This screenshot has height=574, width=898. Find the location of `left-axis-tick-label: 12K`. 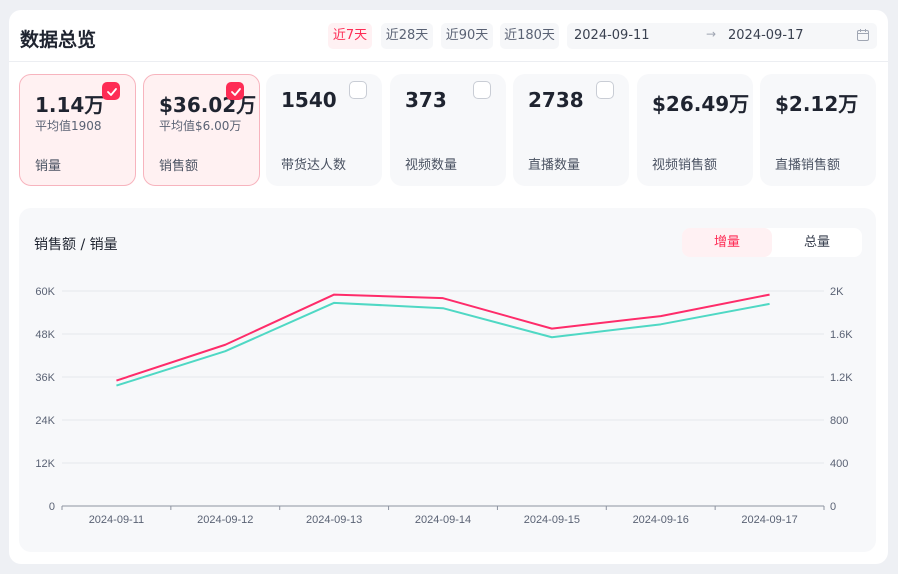

left-axis-tick-label: 12K is located at coordinates (45, 464).